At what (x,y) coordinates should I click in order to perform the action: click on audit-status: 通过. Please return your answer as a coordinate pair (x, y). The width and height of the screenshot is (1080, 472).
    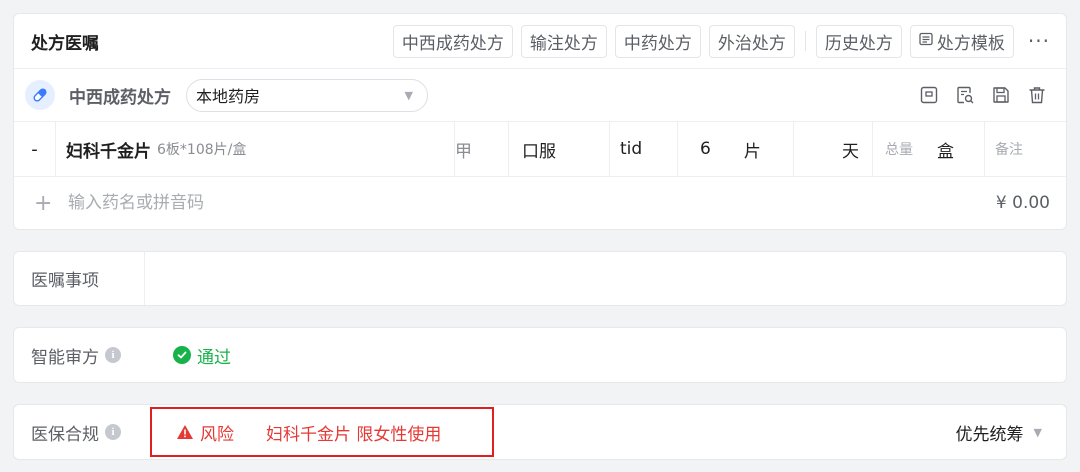
    Looking at the image, I should click on (202, 355).